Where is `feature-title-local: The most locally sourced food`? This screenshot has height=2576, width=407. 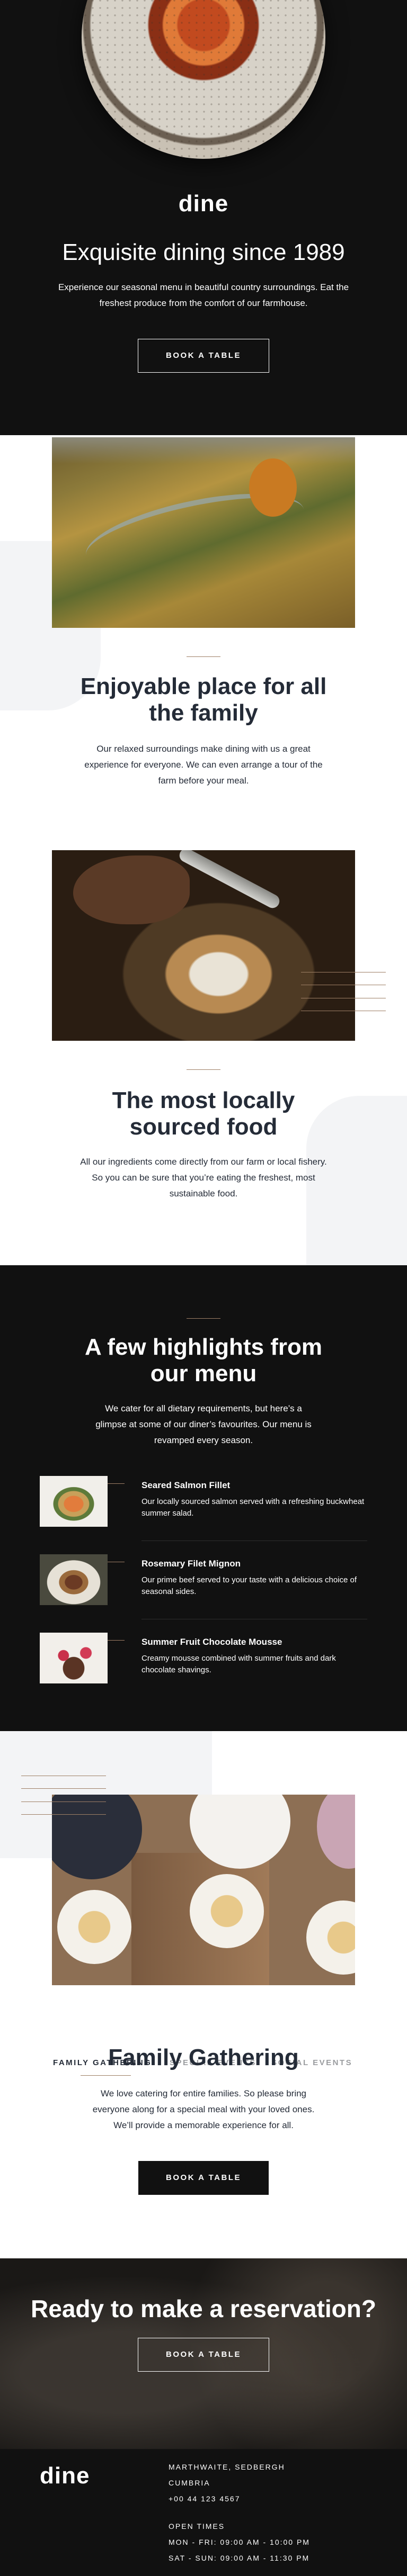 feature-title-local: The most locally sourced food is located at coordinates (203, 1114).